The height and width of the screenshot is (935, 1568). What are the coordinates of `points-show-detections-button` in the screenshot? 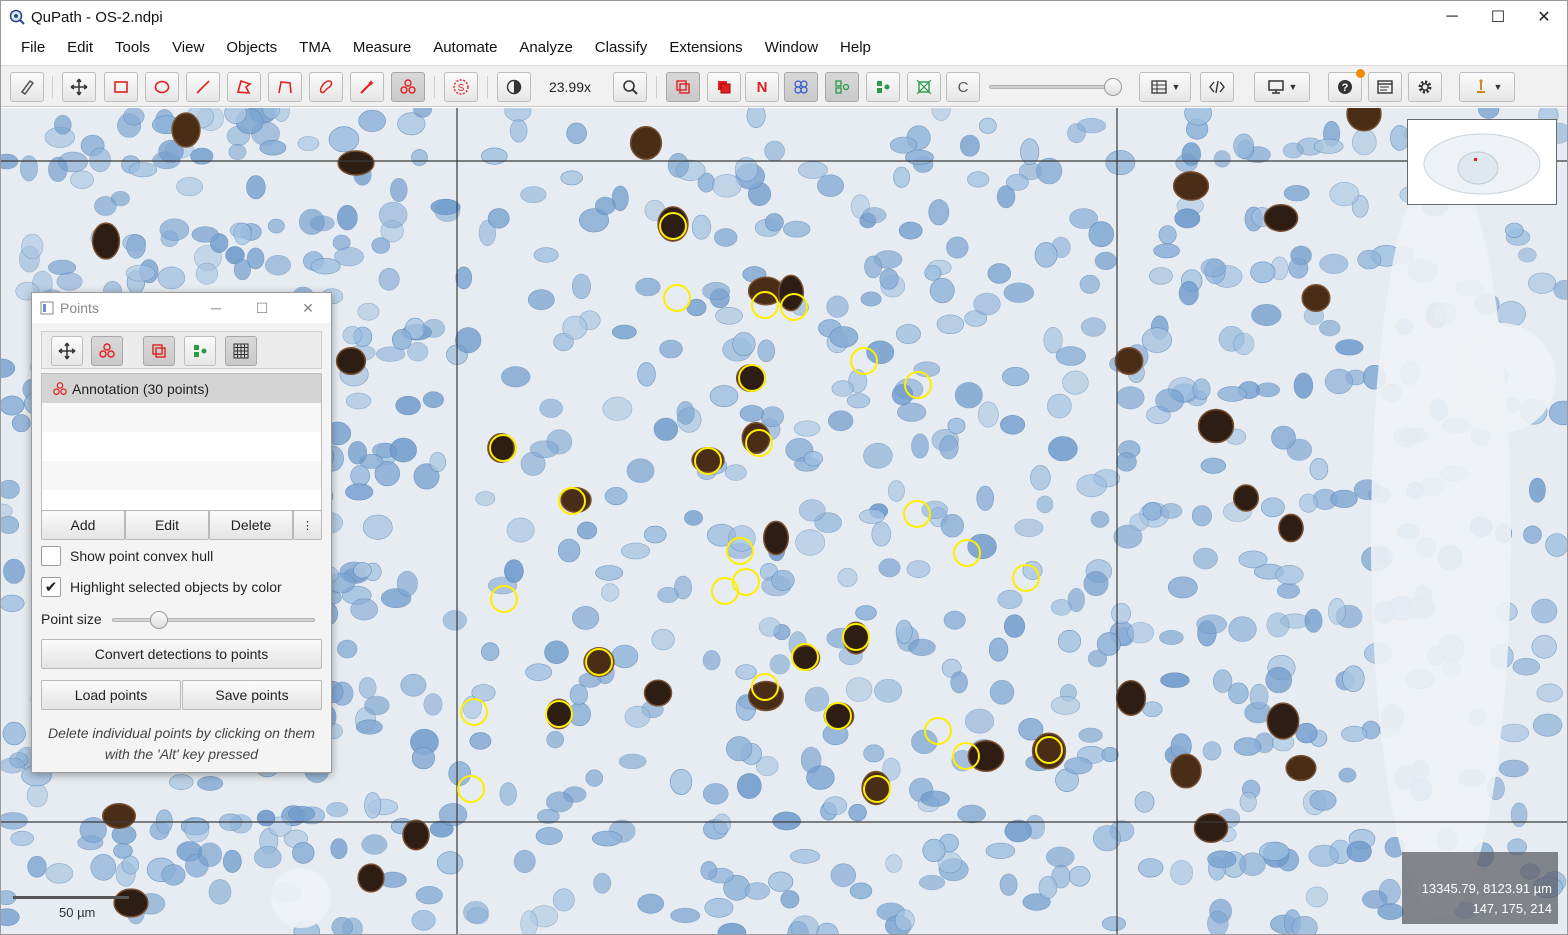 It's located at (200, 351).